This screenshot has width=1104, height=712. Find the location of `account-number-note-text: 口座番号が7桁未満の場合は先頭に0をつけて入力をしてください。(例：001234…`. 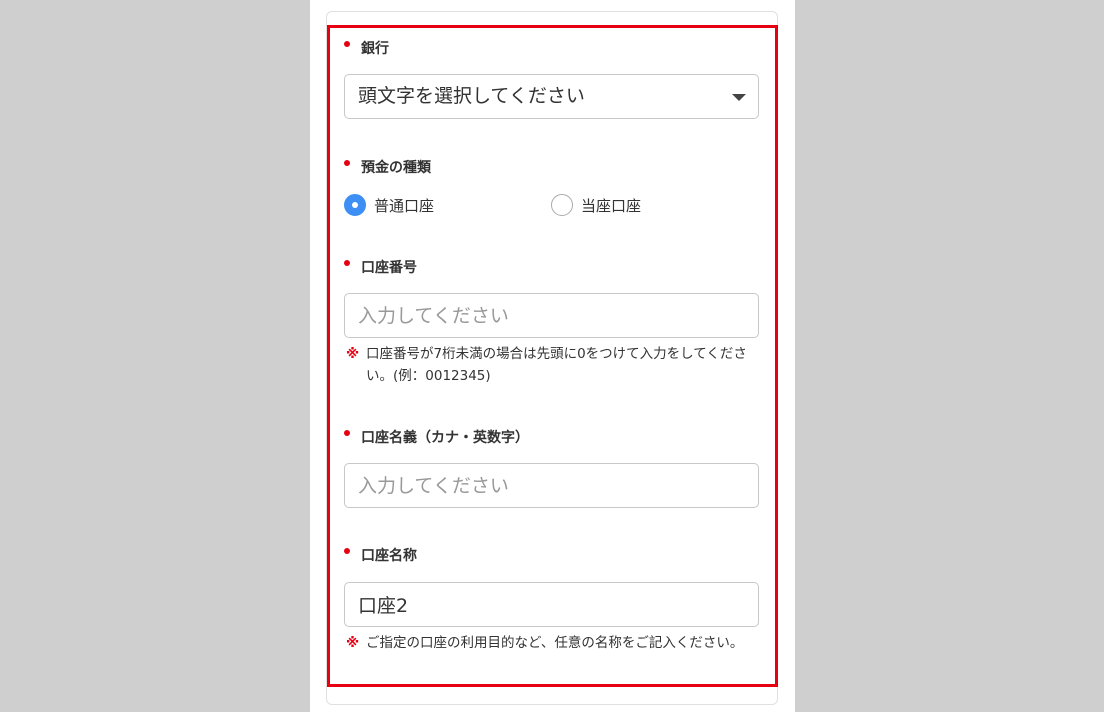

account-number-note-text: 口座番号が7桁未満の場合は先頭に0をつけて入力をしてください。(例：001234… is located at coordinates (556, 365).